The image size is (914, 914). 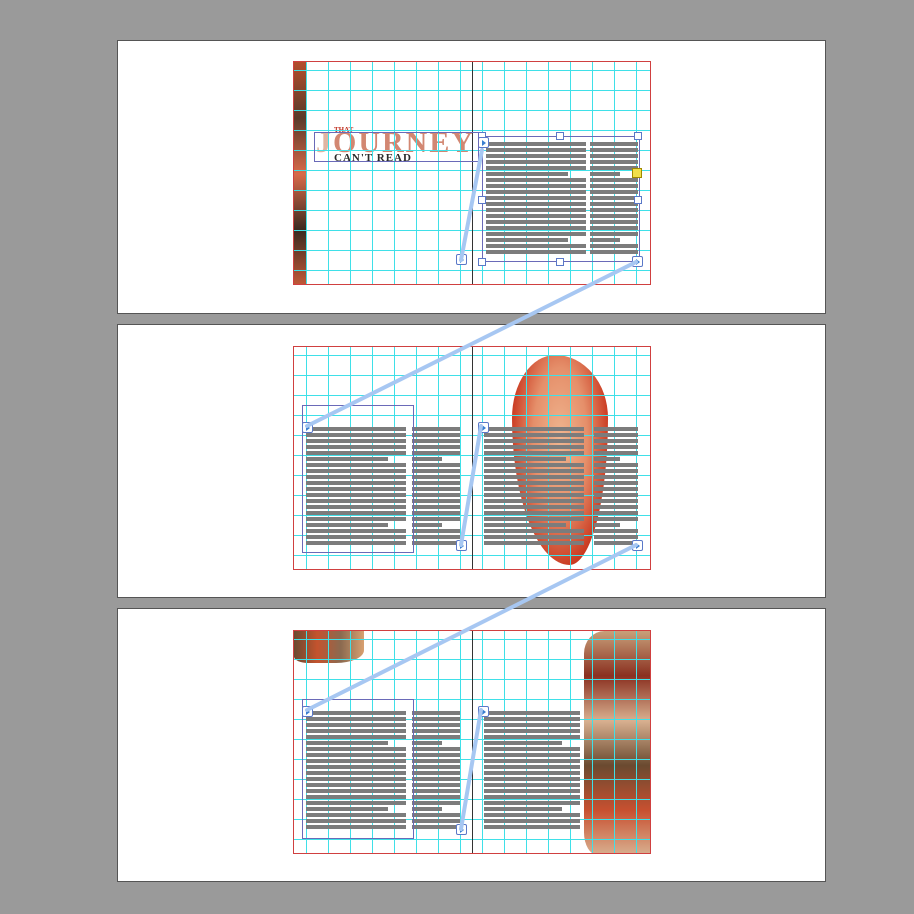 I want to click on text-frame, so click(x=358, y=479).